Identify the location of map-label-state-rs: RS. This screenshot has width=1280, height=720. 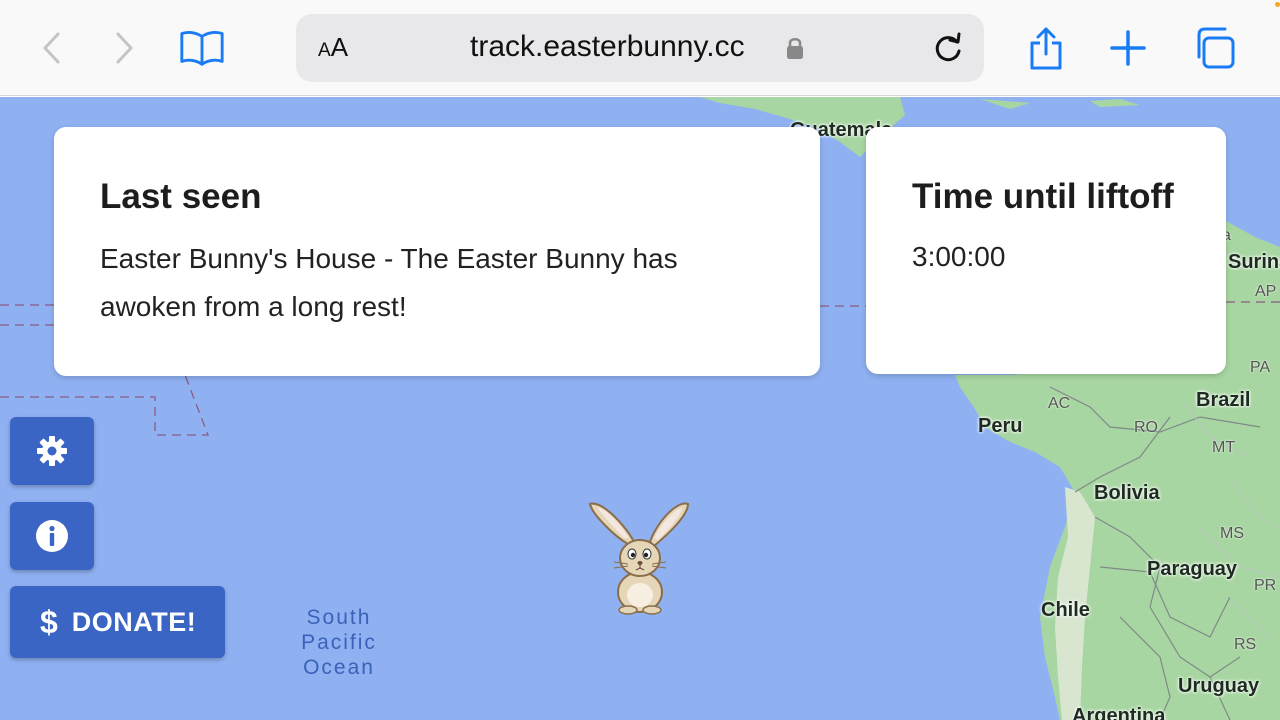
(1245, 644).